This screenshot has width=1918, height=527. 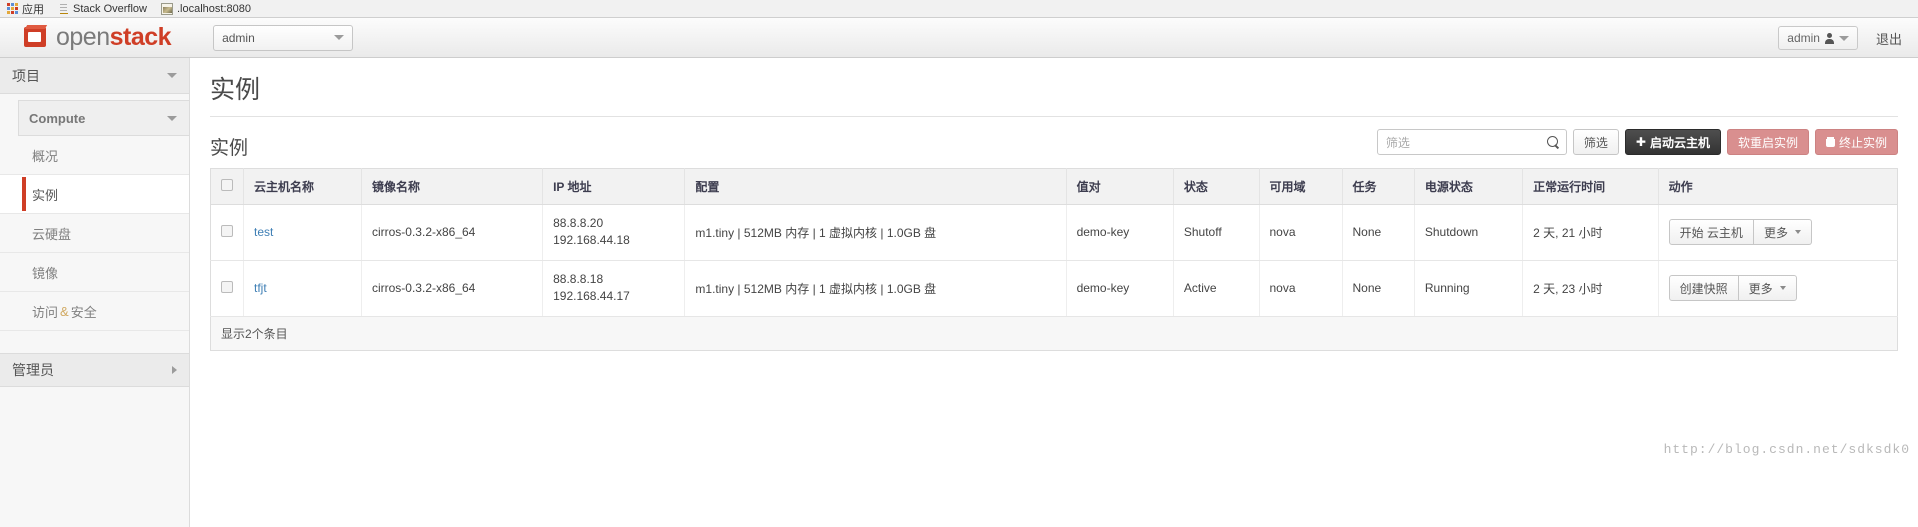 I want to click on column-header-uptime: 正常运行时间, so click(x=1590, y=186).